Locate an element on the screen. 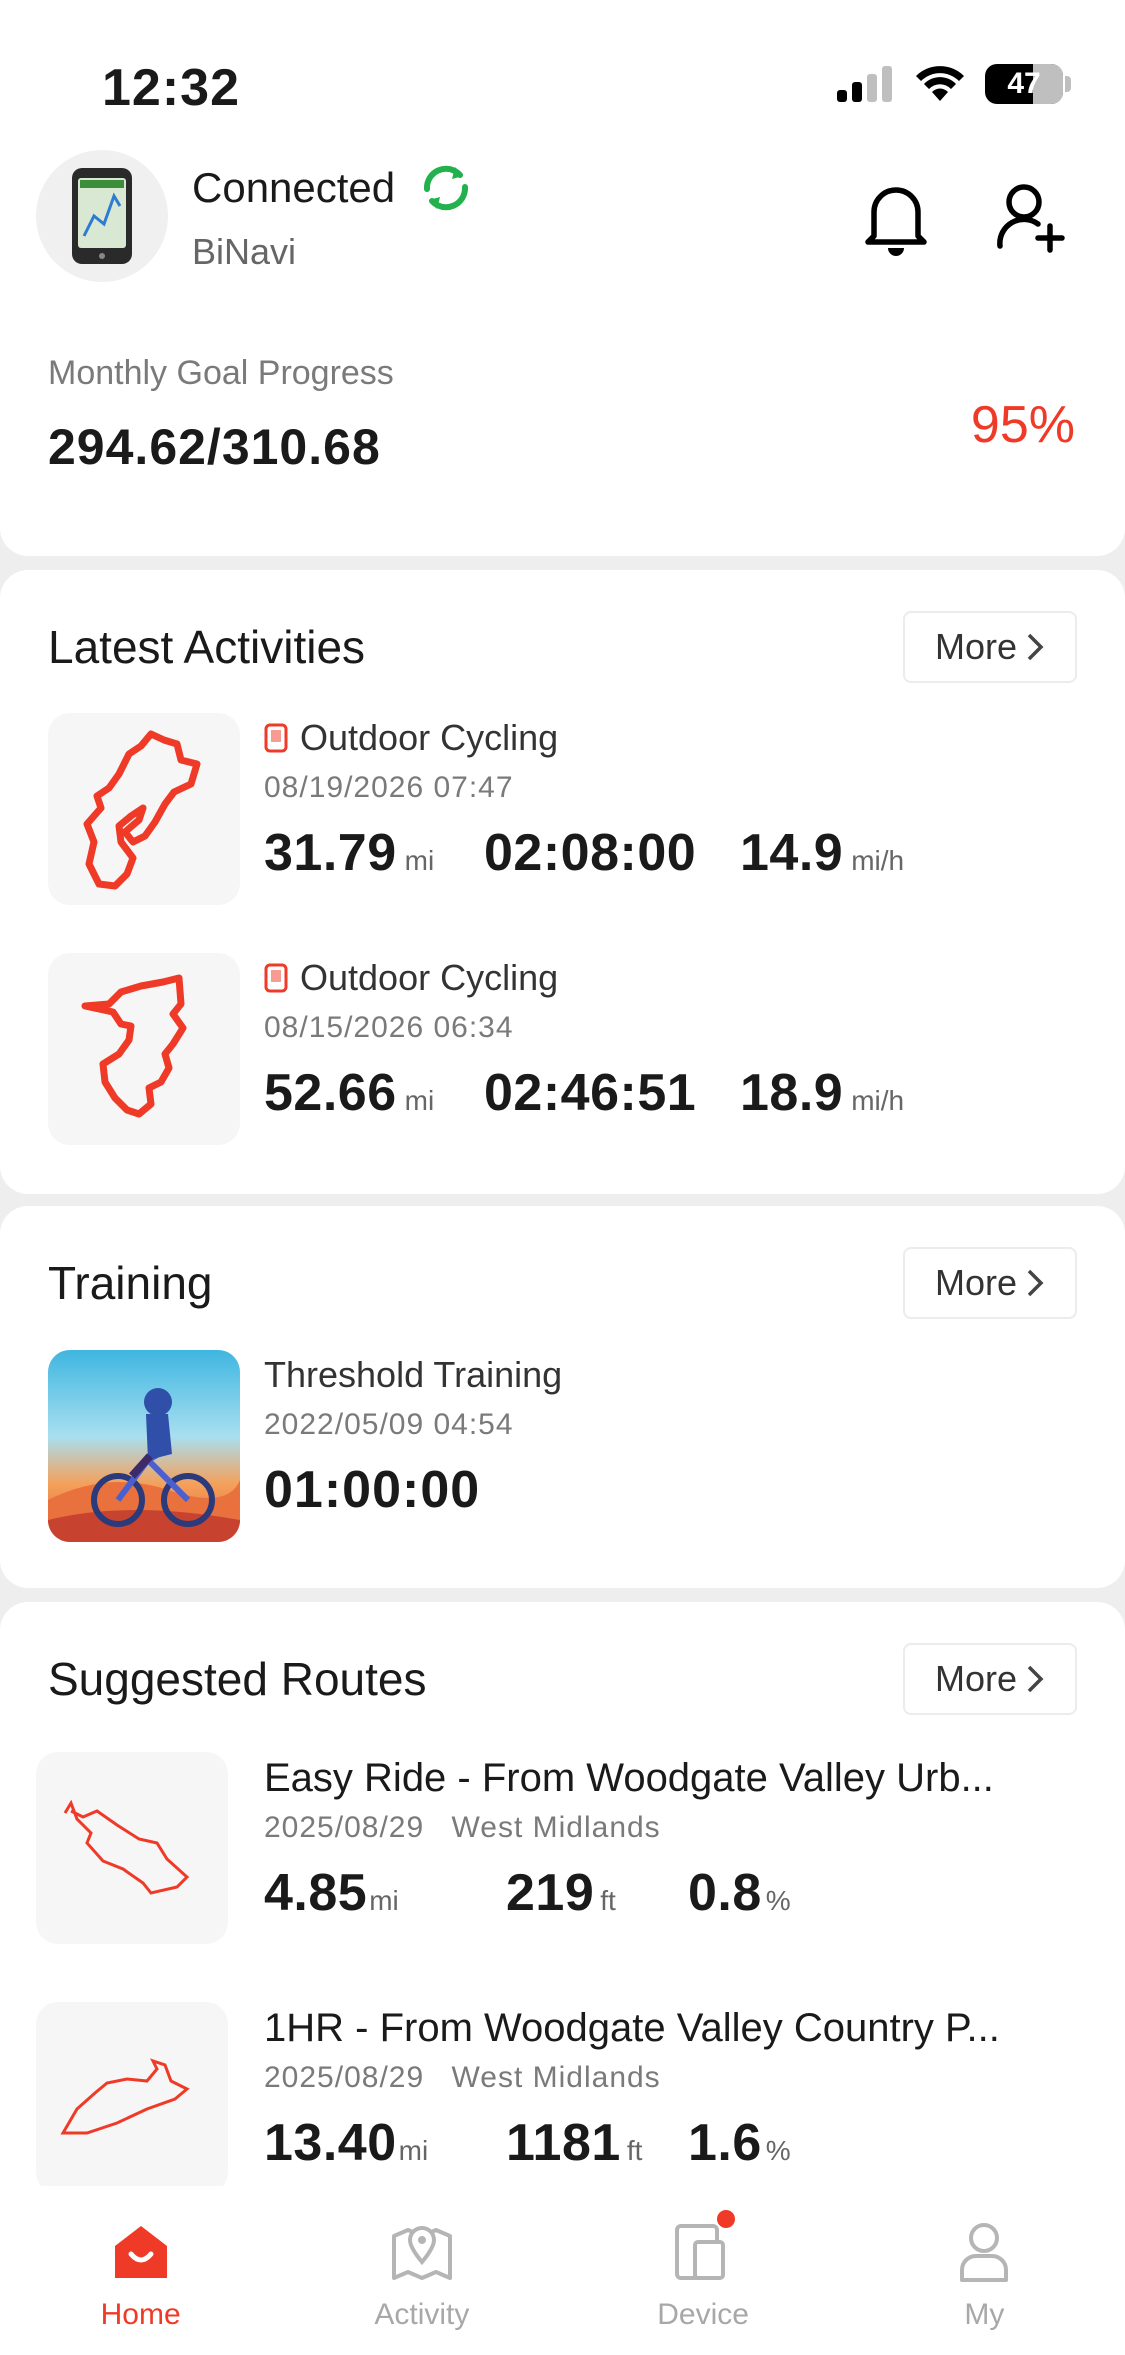  route-grade: 0.8 is located at coordinates (725, 1893).